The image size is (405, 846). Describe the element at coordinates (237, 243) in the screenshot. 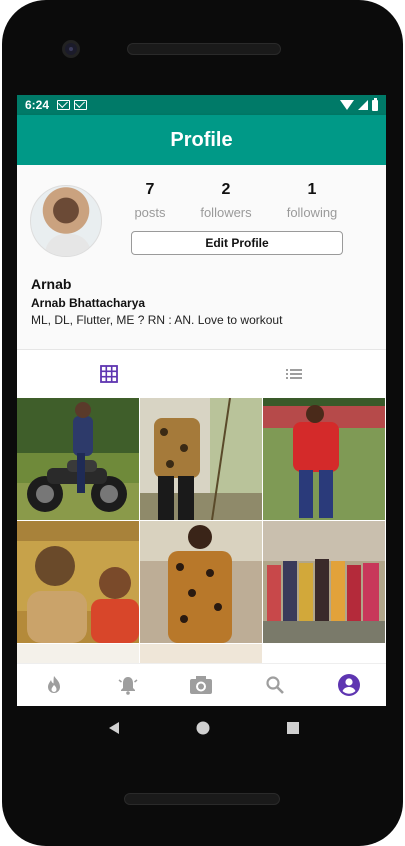

I see `edit-profile-button: Edit Profile` at that location.